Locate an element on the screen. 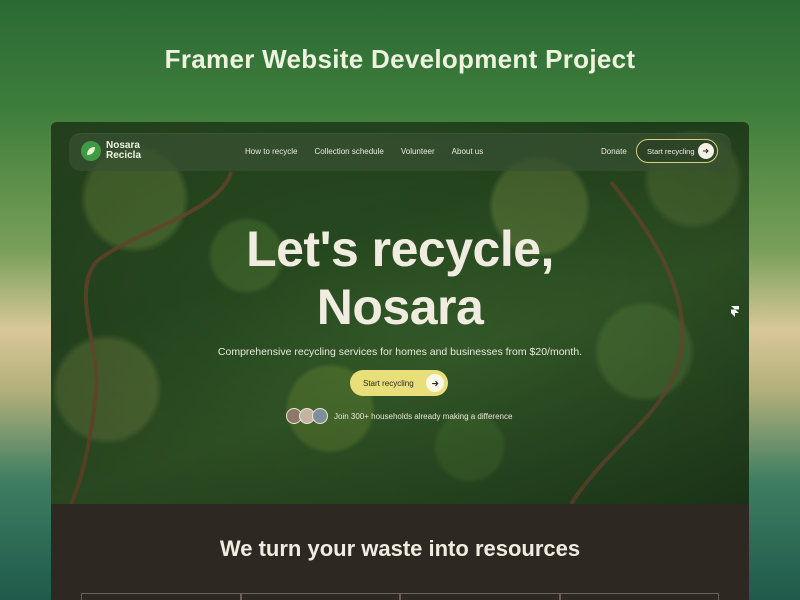 Image resolution: width=800 pixels, height=600 pixels. hero-title-line-2: Nosara is located at coordinates (400, 307).